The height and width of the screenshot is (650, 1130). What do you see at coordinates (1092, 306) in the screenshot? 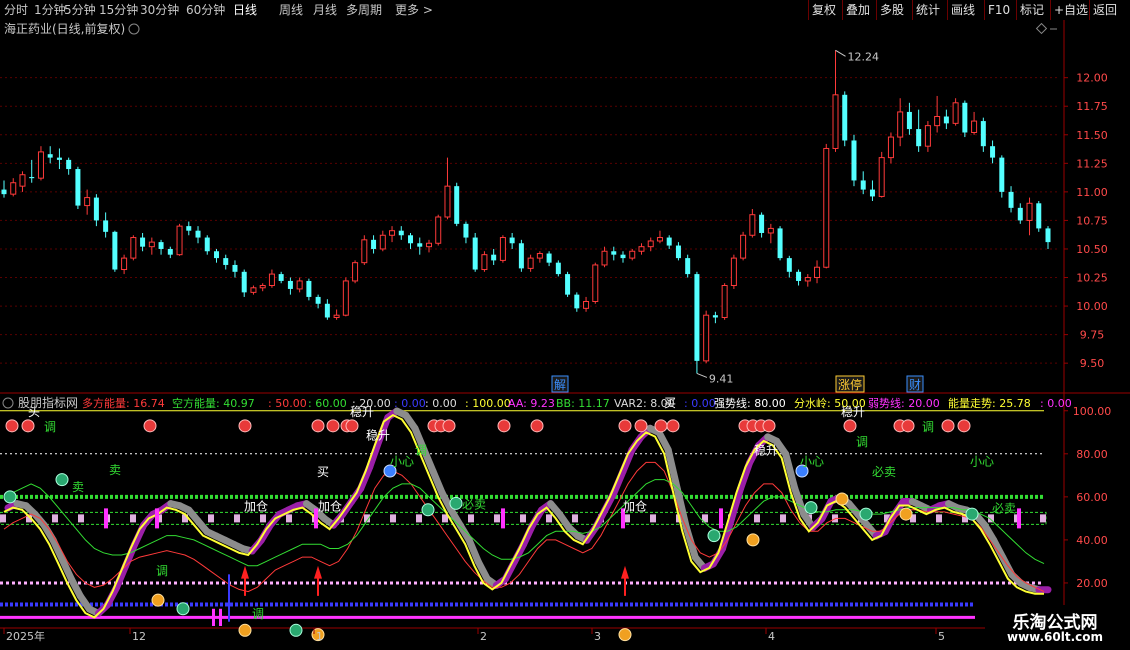
I see `price-tick-label: 10.00` at bounding box center [1092, 306].